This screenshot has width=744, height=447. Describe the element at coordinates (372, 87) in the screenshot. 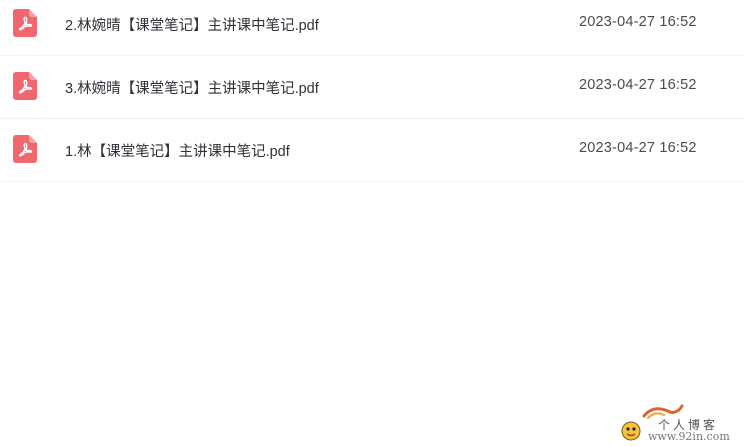

I see `file-row: 3.林婉晴【课堂笔记】主讲课中笔记.pdf 2023-04-27 16:52` at that location.